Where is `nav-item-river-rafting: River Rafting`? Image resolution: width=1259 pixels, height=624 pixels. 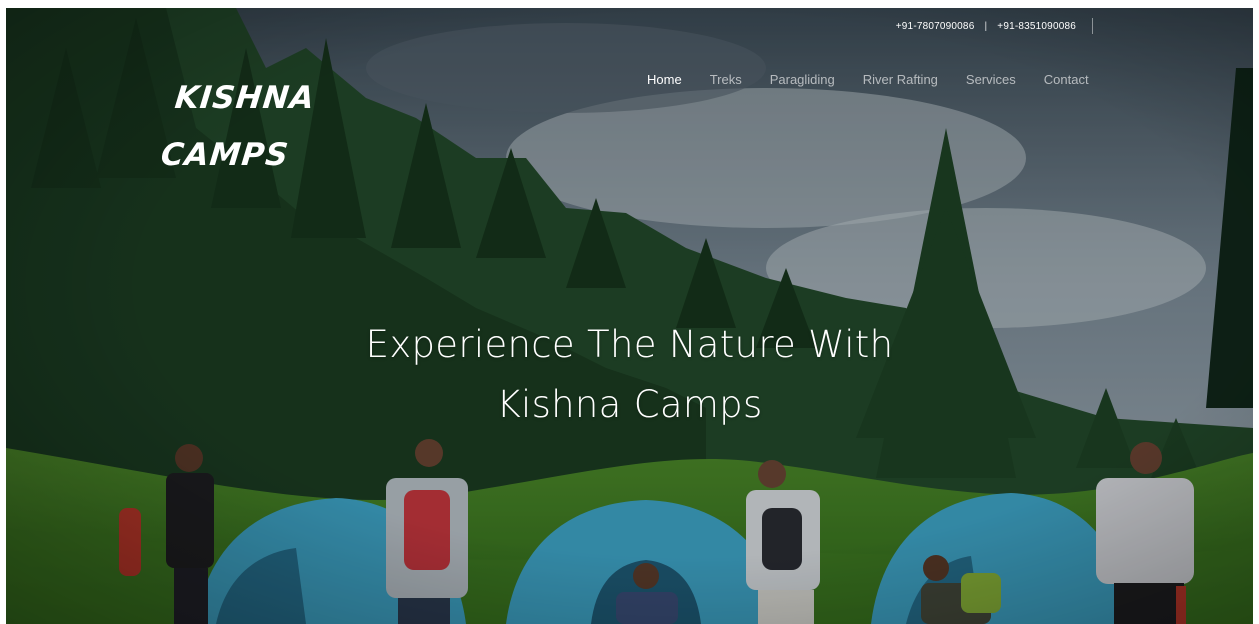
nav-item-river-rafting: River Rafting is located at coordinates (900, 80).